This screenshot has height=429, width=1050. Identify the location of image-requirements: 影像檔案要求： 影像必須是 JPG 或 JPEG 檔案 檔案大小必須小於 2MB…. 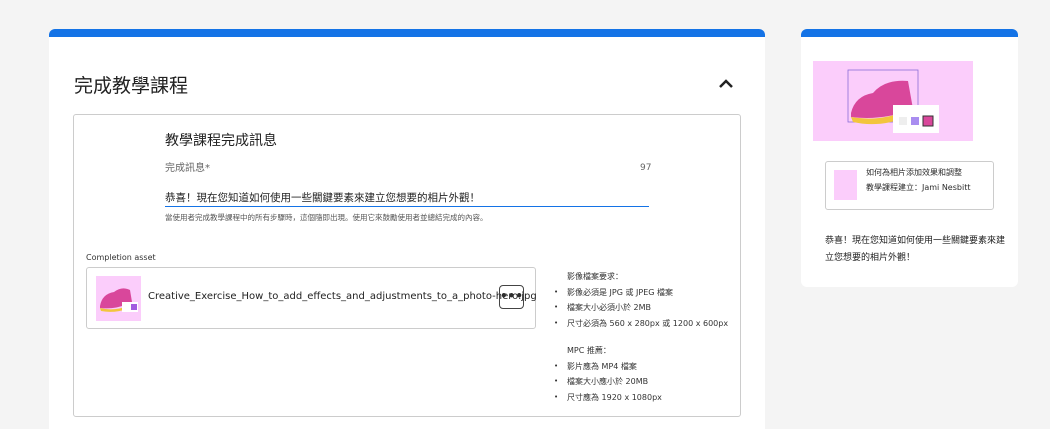
(641, 300).